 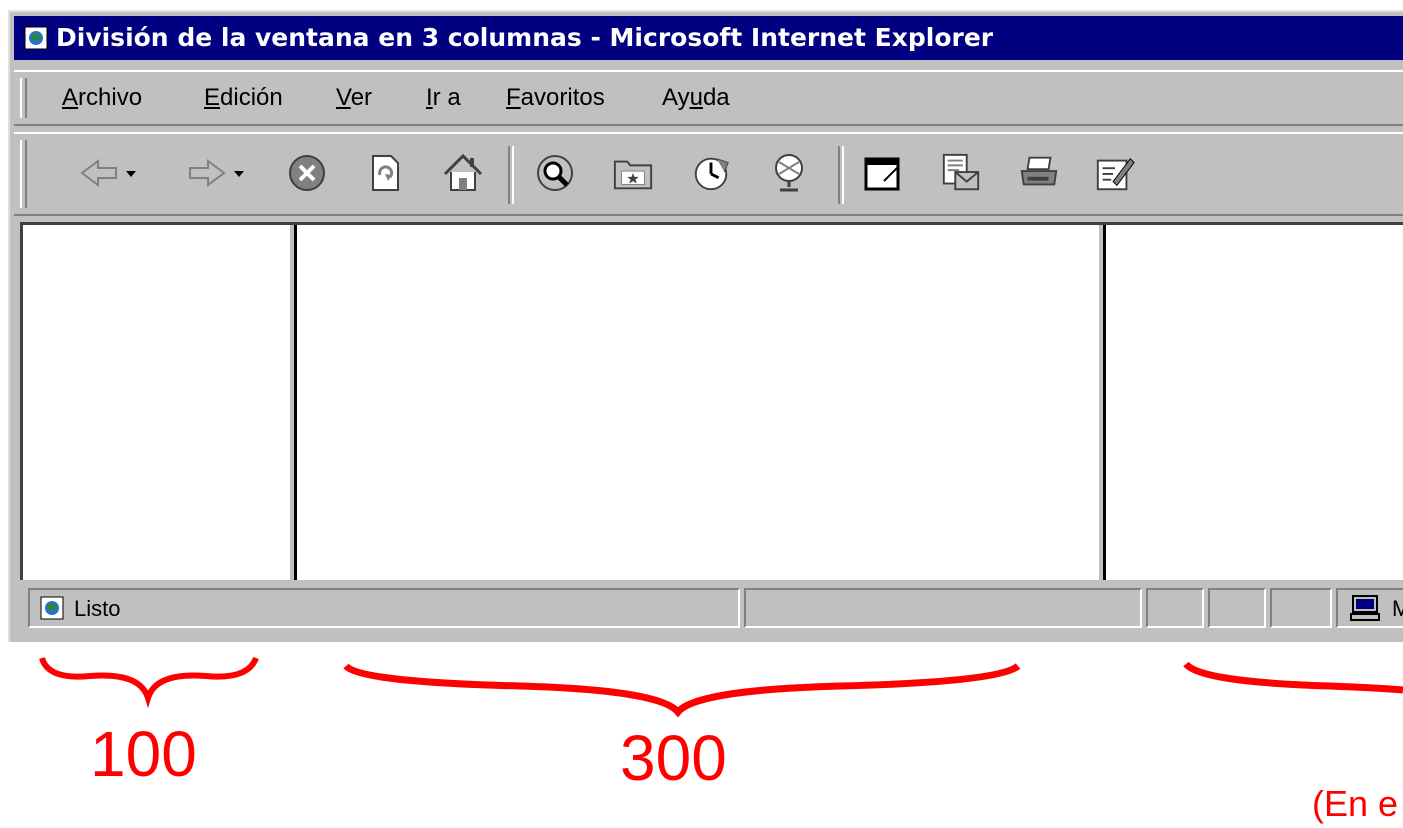 I want to click on print-button, so click(x=1039, y=173).